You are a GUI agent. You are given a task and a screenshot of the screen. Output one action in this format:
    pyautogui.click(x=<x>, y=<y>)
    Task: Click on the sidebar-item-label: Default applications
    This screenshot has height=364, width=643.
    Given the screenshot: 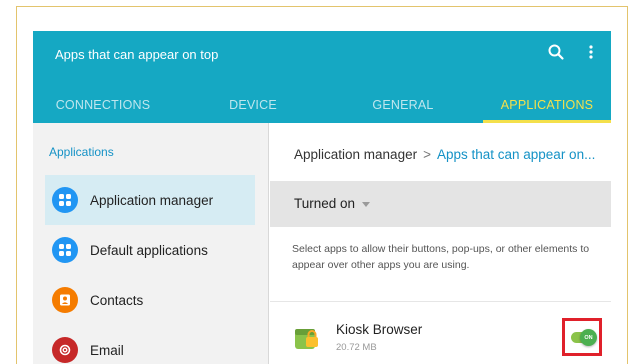 What is the action you would take?
    pyautogui.click(x=149, y=250)
    